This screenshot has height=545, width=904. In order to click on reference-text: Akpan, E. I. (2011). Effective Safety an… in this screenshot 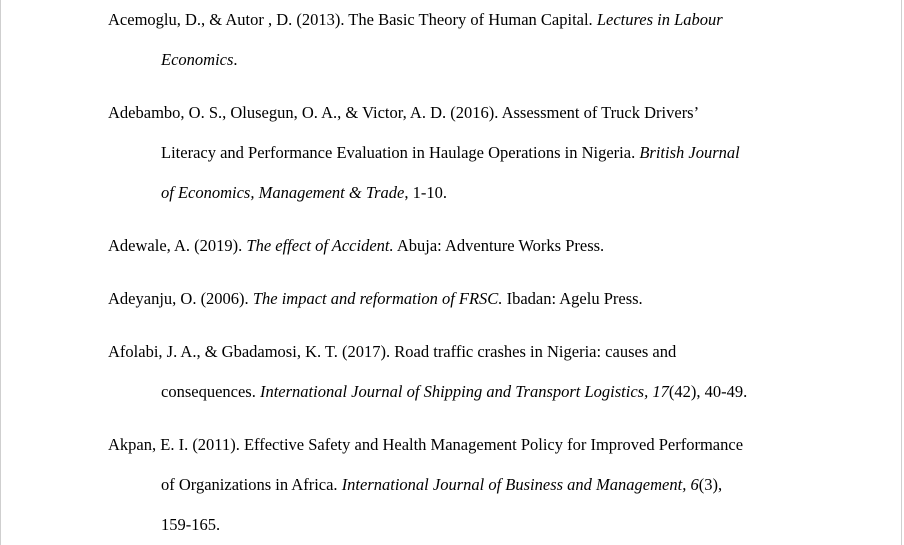, I will do `click(426, 444)`.